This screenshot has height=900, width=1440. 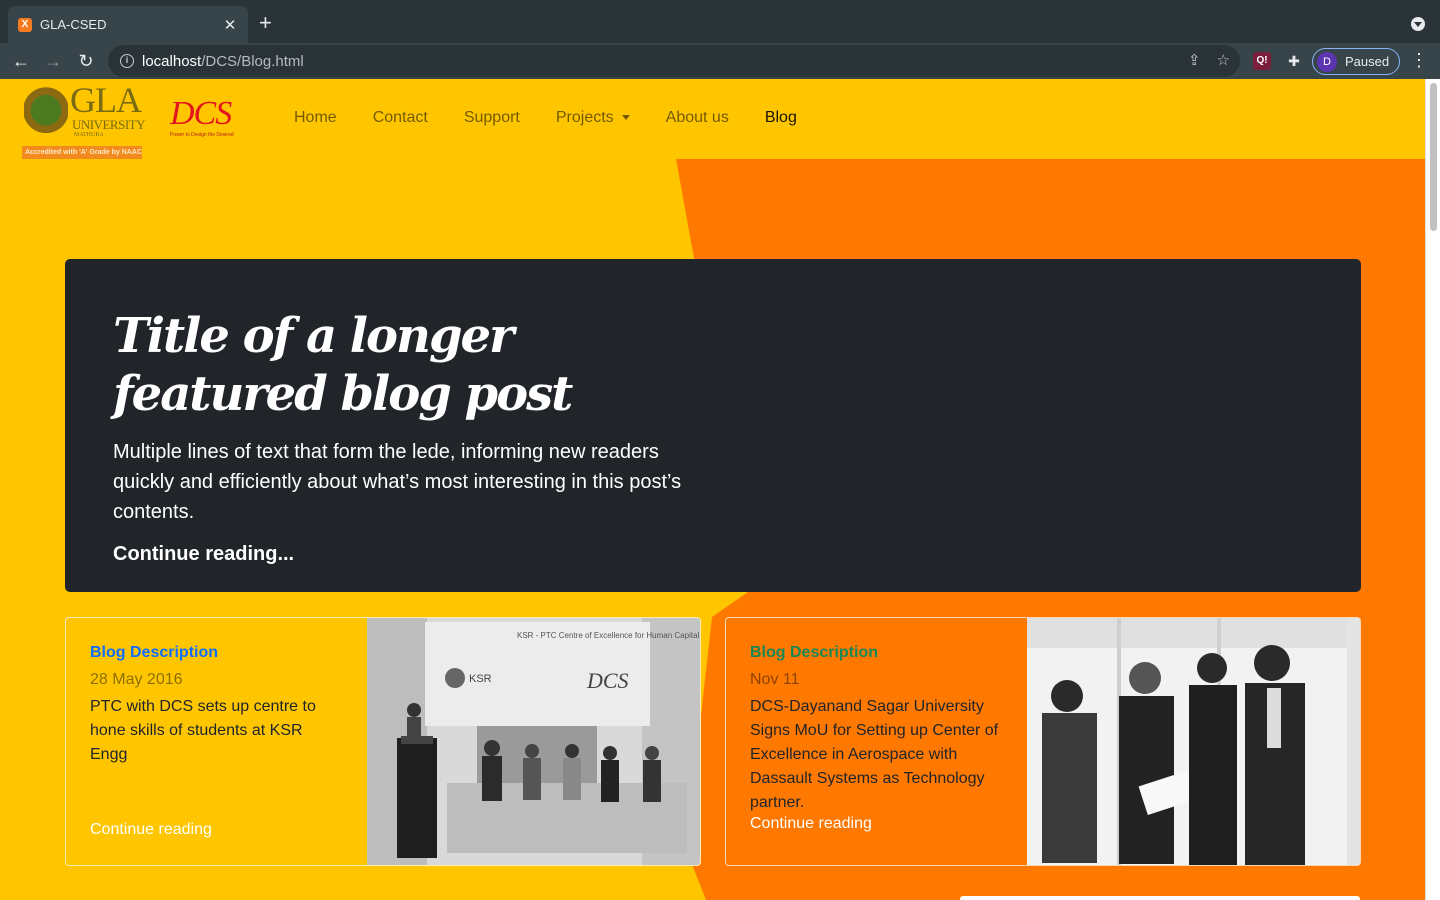 What do you see at coordinates (584, 117) in the screenshot?
I see `nav-projects-label: Projects` at bounding box center [584, 117].